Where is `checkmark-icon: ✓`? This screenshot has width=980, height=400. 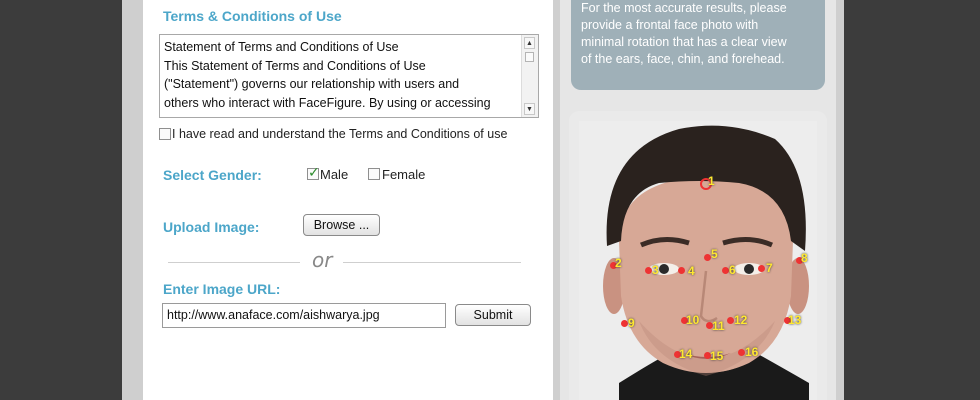
checkmark-icon: ✓ is located at coordinates (314, 172).